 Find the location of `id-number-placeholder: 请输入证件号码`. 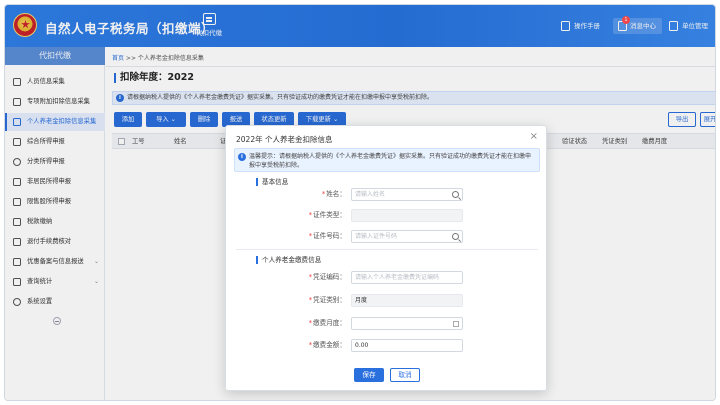

id-number-placeholder: 请输入证件号码 is located at coordinates (376, 236).